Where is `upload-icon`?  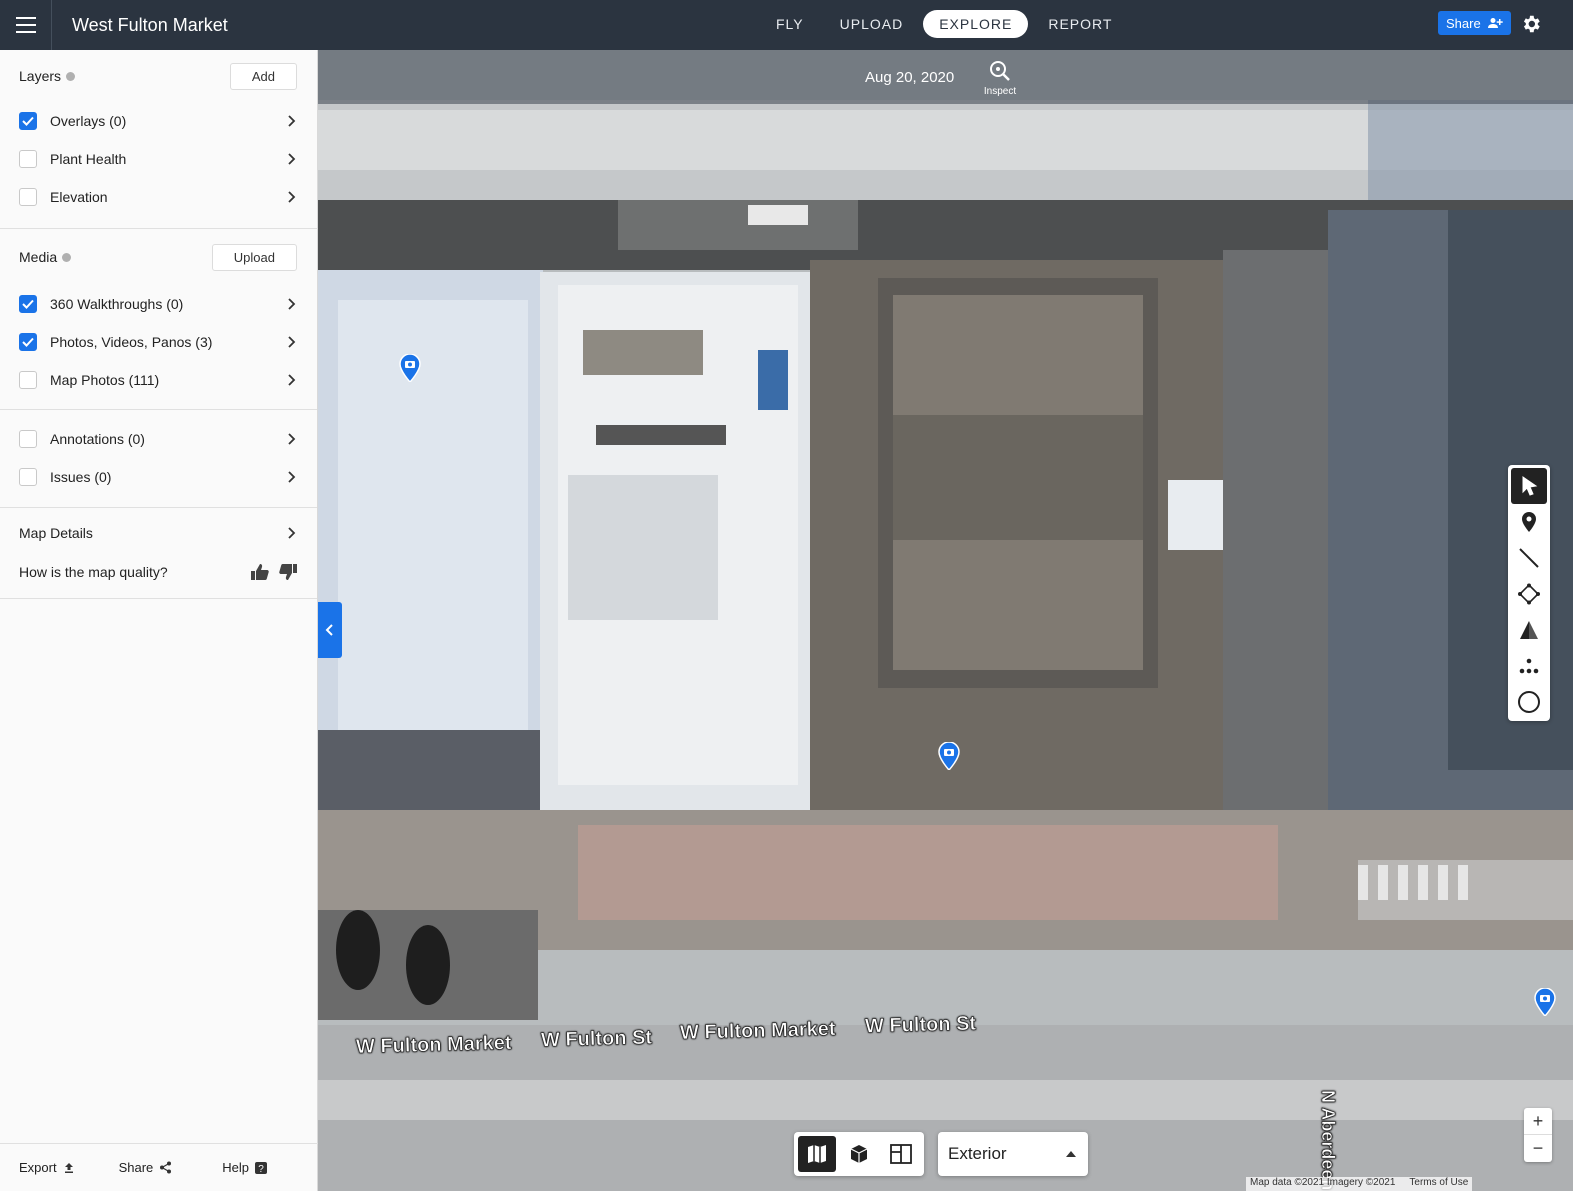
upload-icon is located at coordinates (68, 1167).